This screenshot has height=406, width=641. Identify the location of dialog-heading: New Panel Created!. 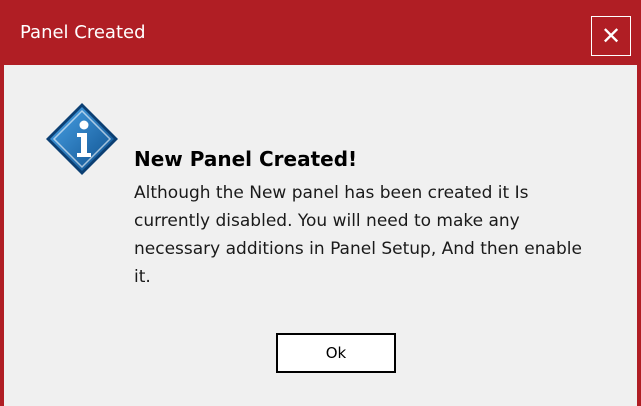
(246, 159).